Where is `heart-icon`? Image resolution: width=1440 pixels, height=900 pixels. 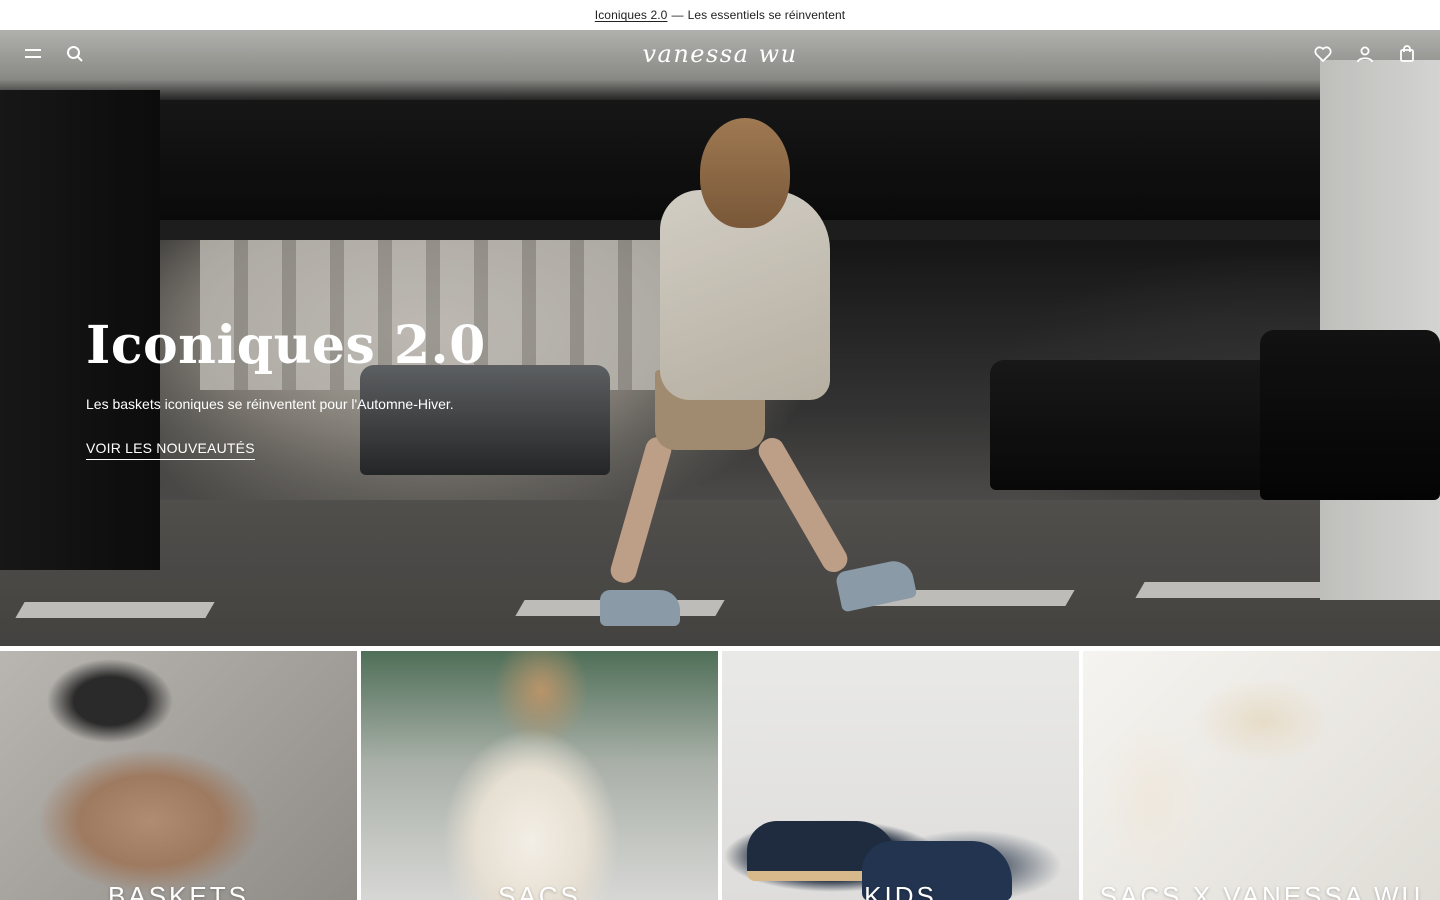
heart-icon is located at coordinates (1323, 54).